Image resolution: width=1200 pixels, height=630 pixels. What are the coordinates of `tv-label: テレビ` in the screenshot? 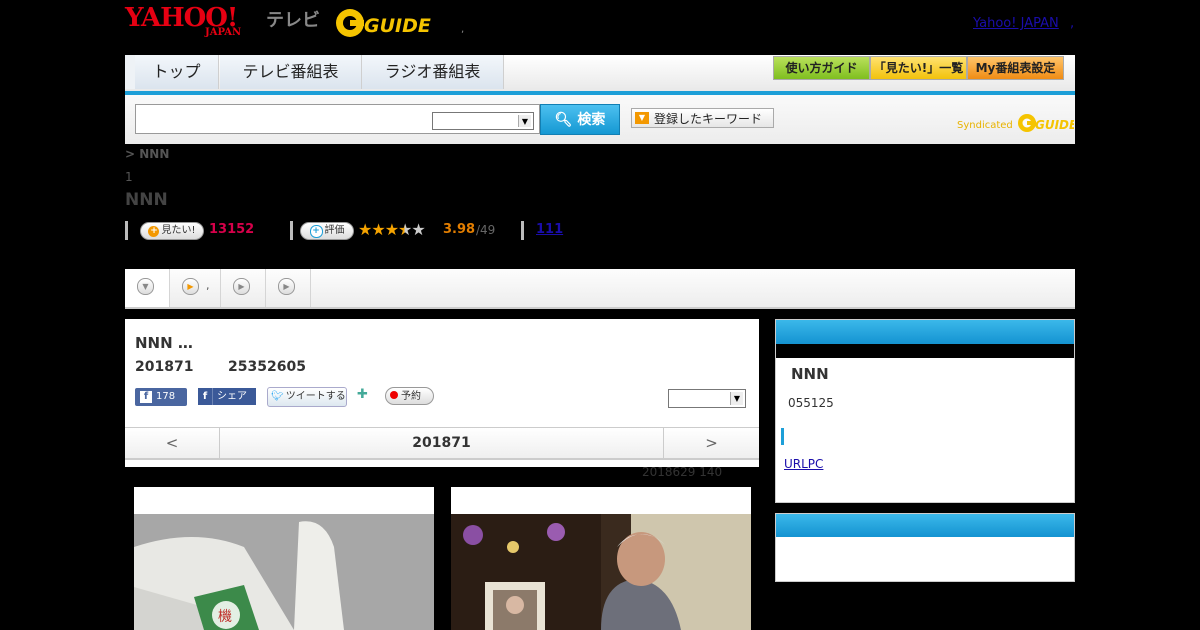 It's located at (293, 19).